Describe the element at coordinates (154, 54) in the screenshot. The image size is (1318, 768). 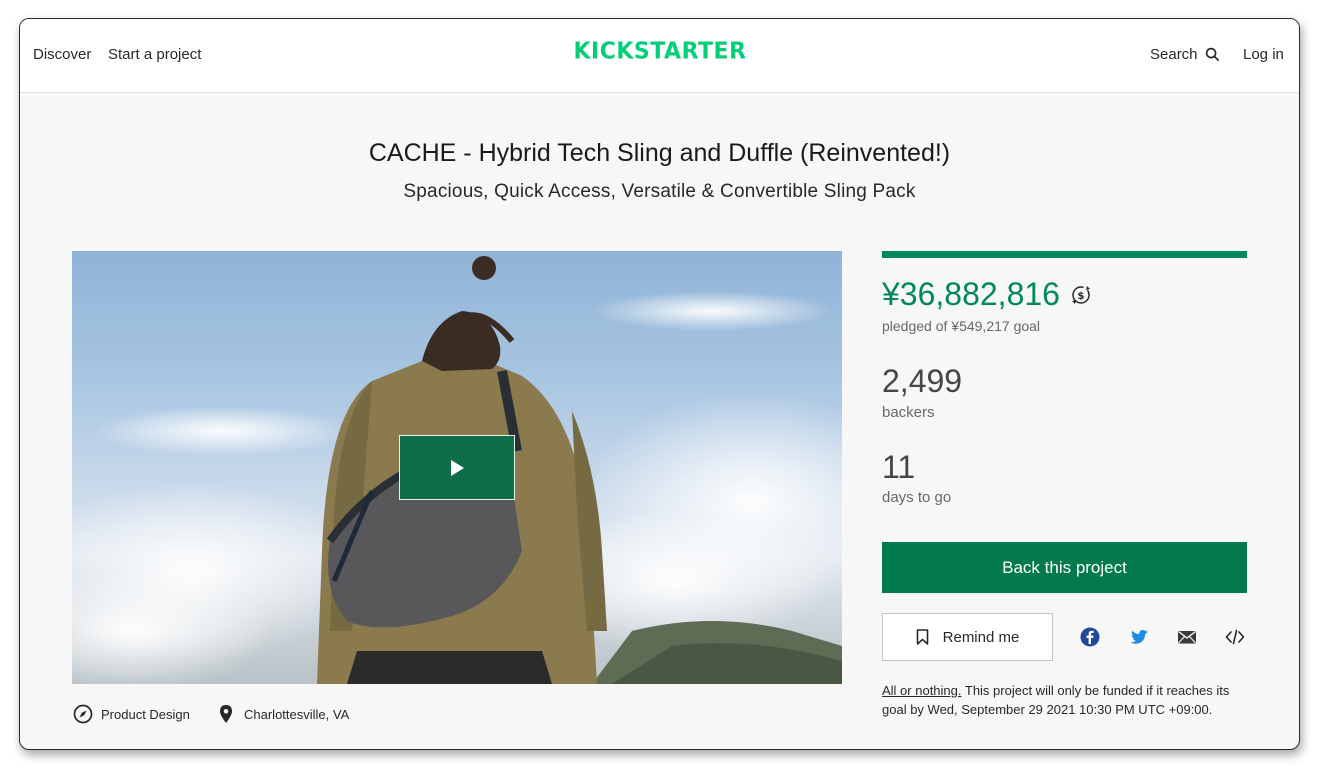
I see `nav-start-project-link: Start a project` at that location.